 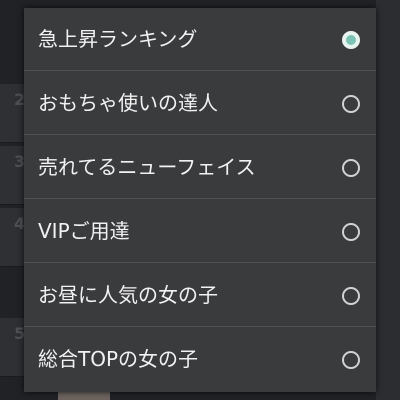 I want to click on option-vip: VIPご用達, so click(x=200, y=231).